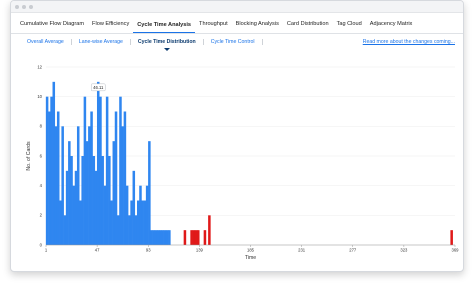 This screenshot has height=283, width=474. Describe the element at coordinates (456, 250) in the screenshot. I see `x-tick-label: 369` at that location.